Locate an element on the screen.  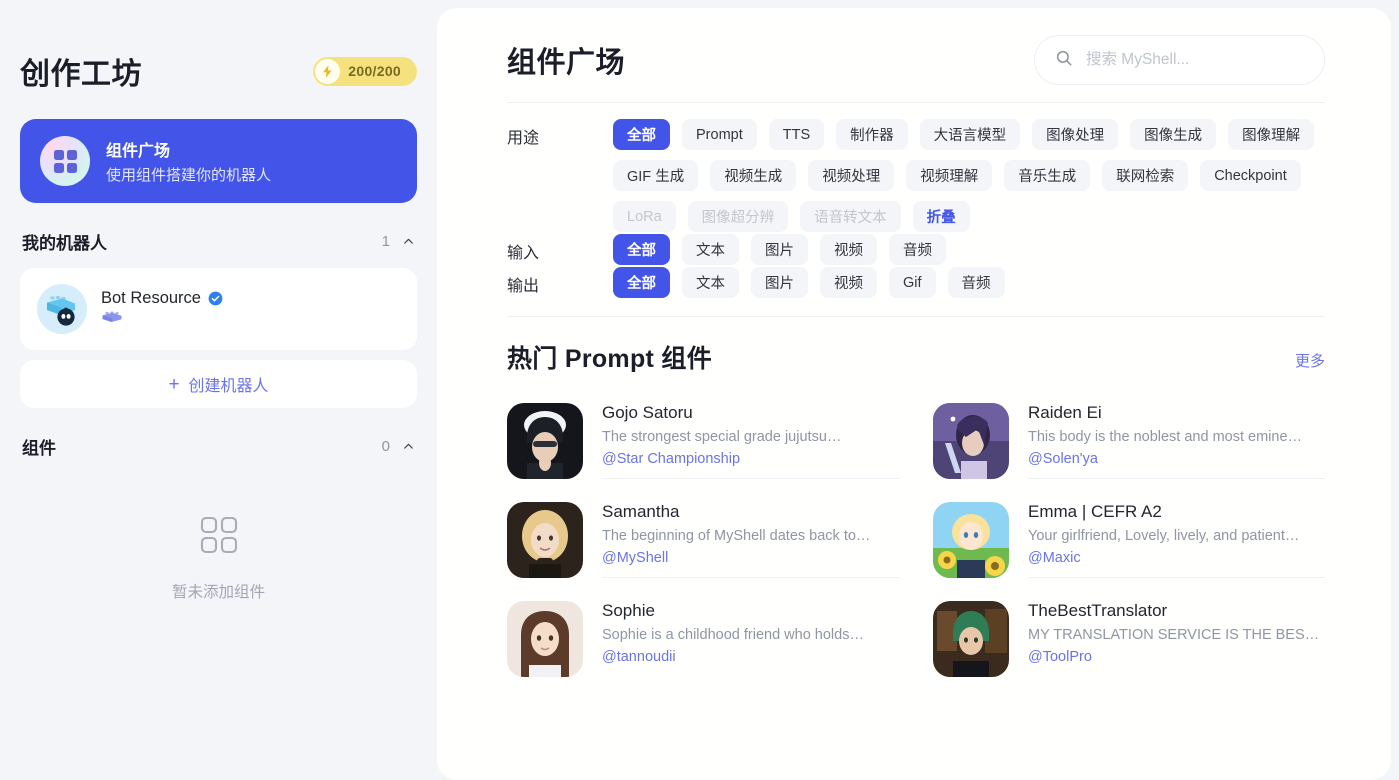
sophie-thumb is located at coordinates (545, 639).